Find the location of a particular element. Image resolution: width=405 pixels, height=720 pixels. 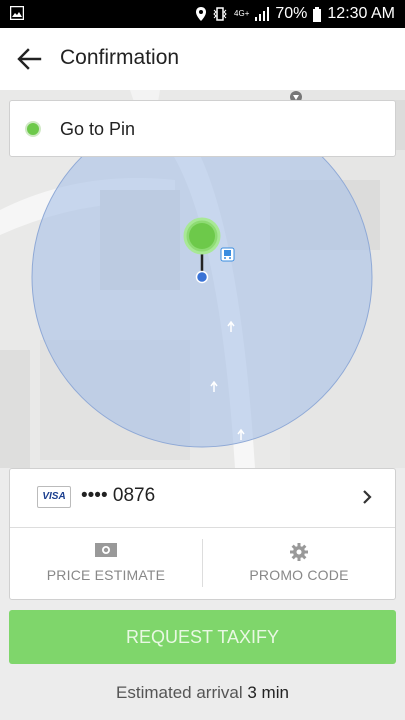

network-type: 4G+ is located at coordinates (242, 13).